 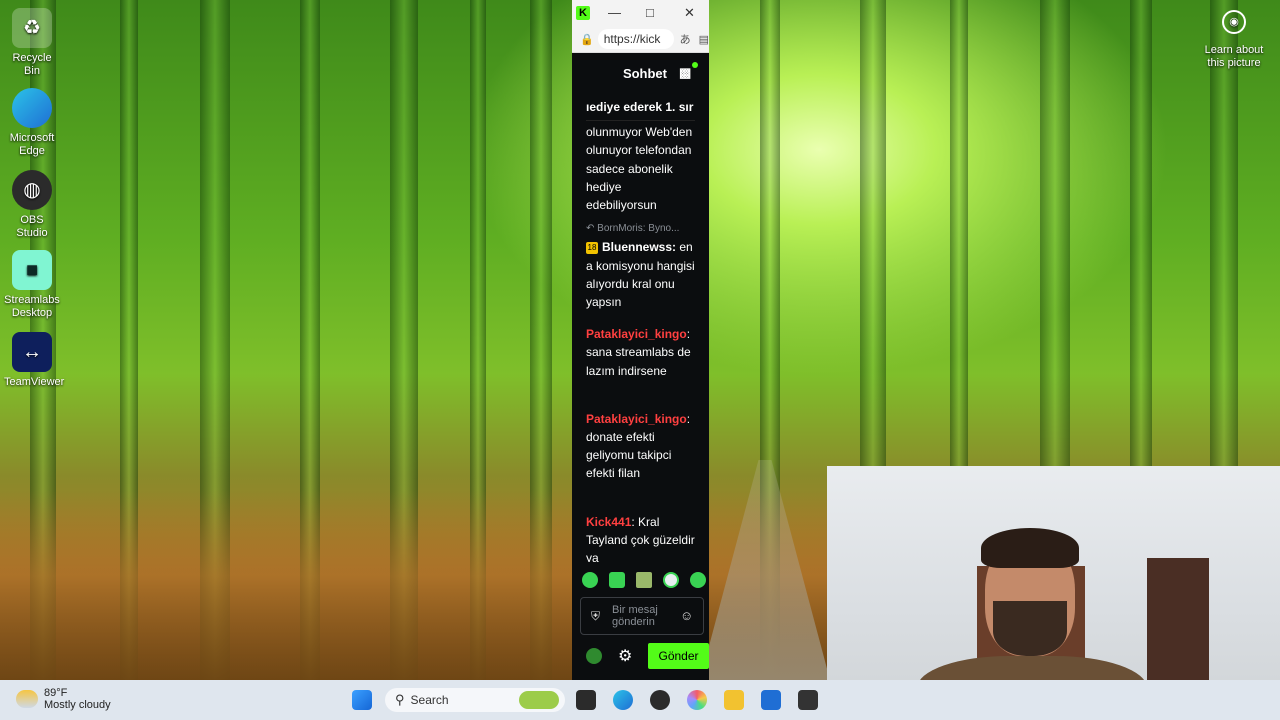 I want to click on taskbar-search: ⚲ Search, so click(x=475, y=700).